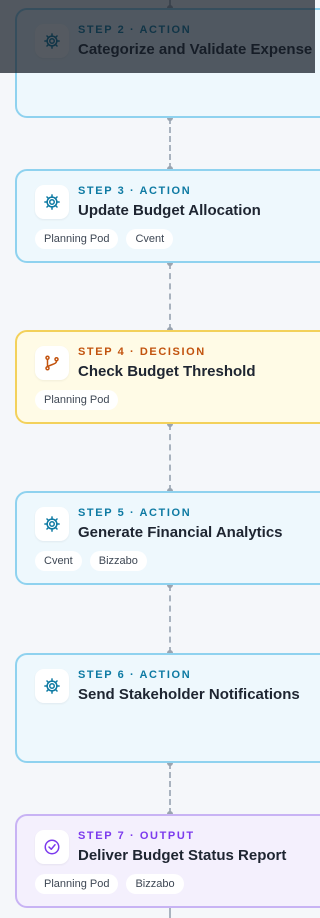 The width and height of the screenshot is (320, 918). Describe the element at coordinates (135, 675) in the screenshot. I see `step-kicker: STEP 6 · ACTION` at that location.